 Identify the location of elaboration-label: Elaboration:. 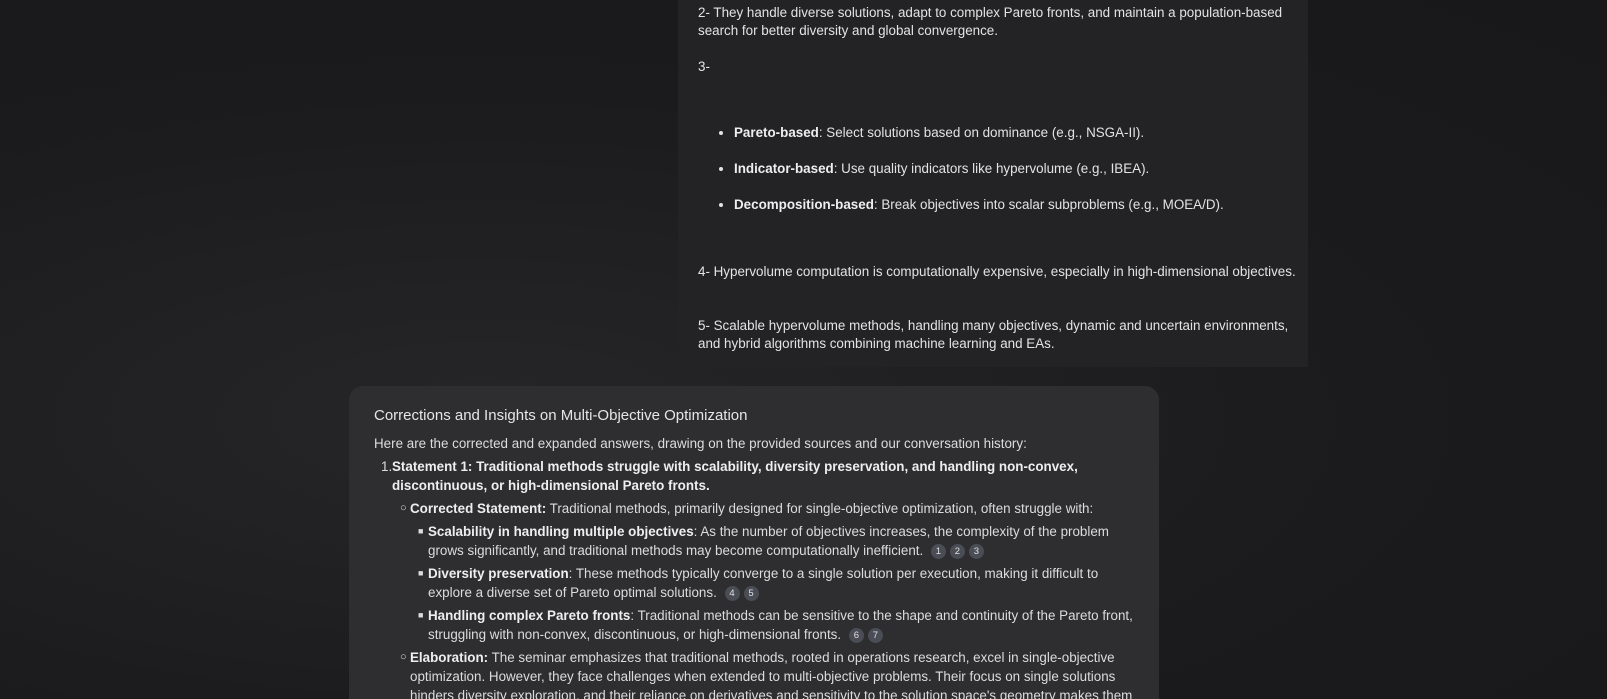
(449, 657).